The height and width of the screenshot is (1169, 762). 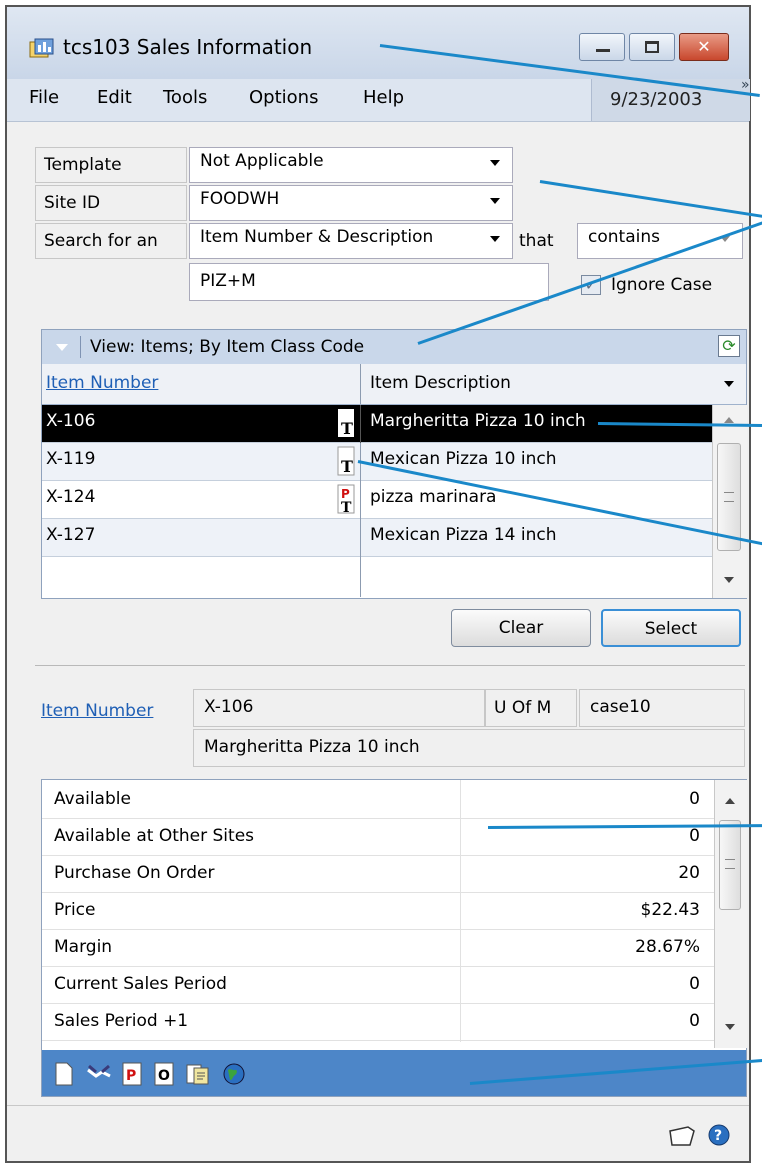 I want to click on user-date-text: 9/23/2003, so click(x=656, y=99).